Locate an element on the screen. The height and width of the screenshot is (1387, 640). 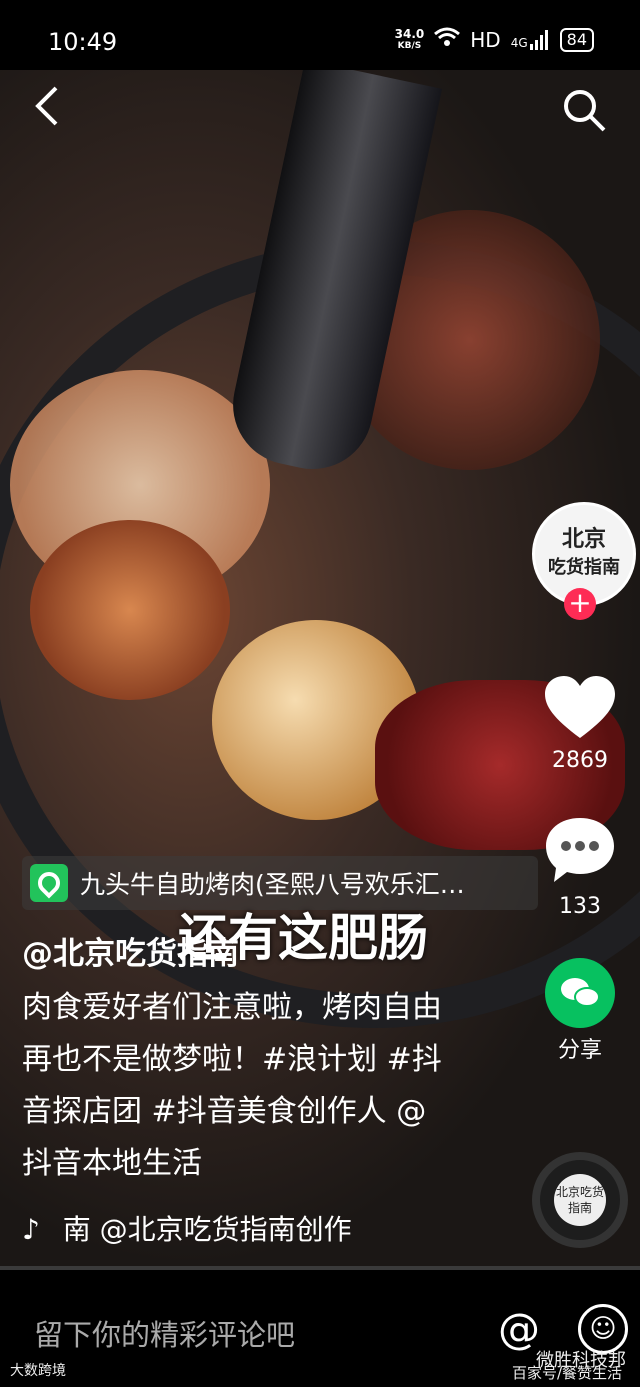
avatar-line2: 吃货指南 is located at coordinates (584, 567).